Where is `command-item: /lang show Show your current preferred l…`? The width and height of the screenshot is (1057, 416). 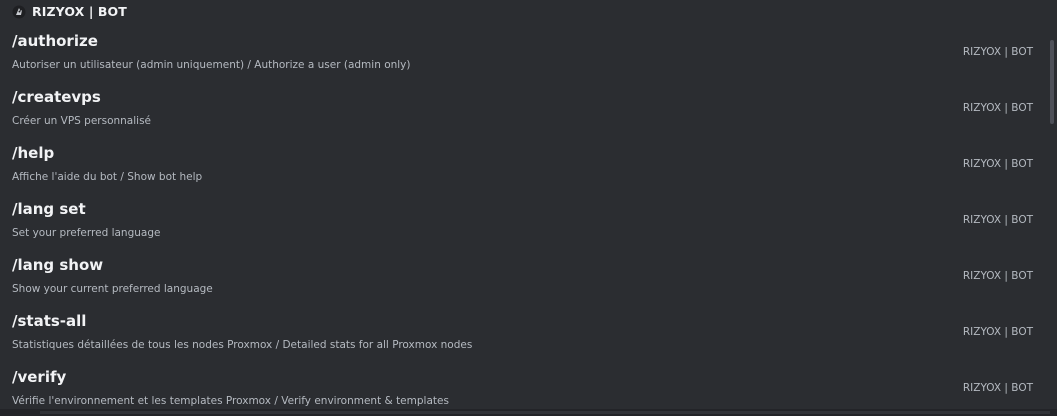
command-item: /lang show Show your current preferred l… is located at coordinates (524, 274).